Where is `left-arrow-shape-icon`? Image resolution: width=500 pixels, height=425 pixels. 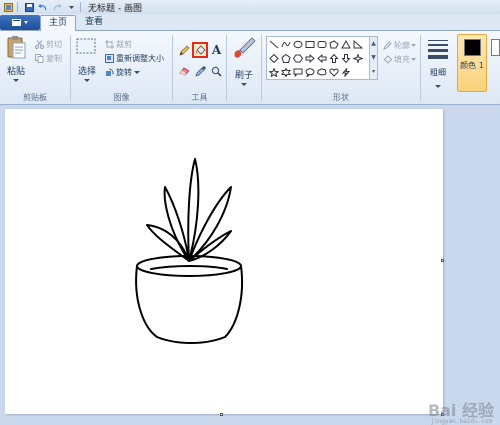
left-arrow-shape-icon is located at coordinates (322, 58).